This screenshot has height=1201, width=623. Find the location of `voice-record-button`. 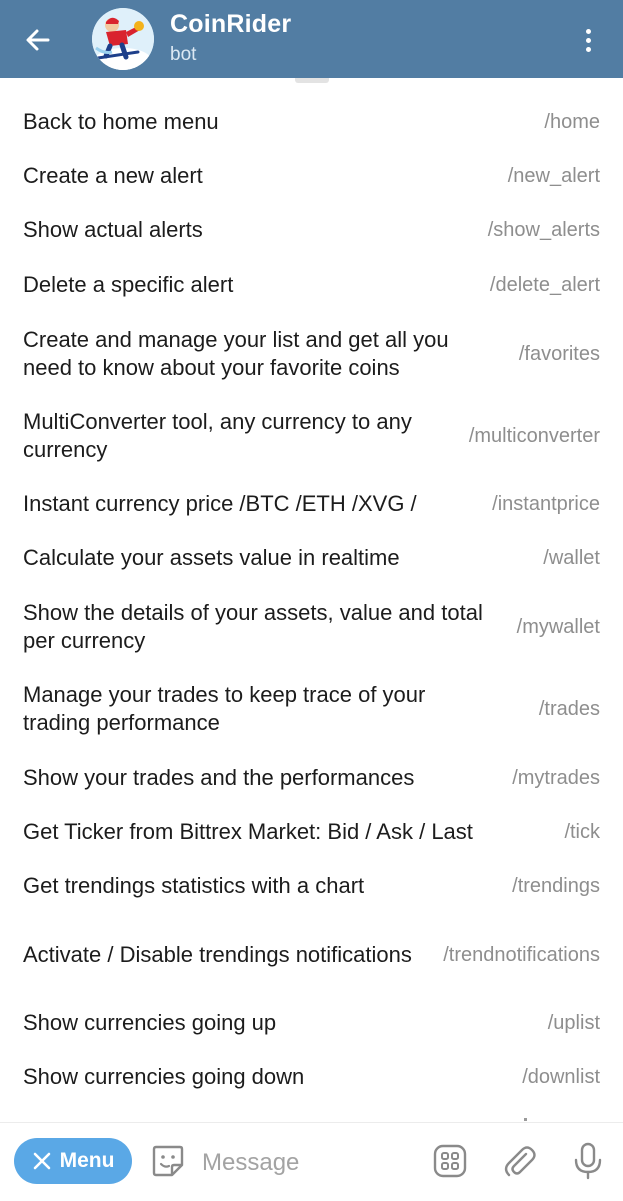

voice-record-button is located at coordinates (588, 1161).